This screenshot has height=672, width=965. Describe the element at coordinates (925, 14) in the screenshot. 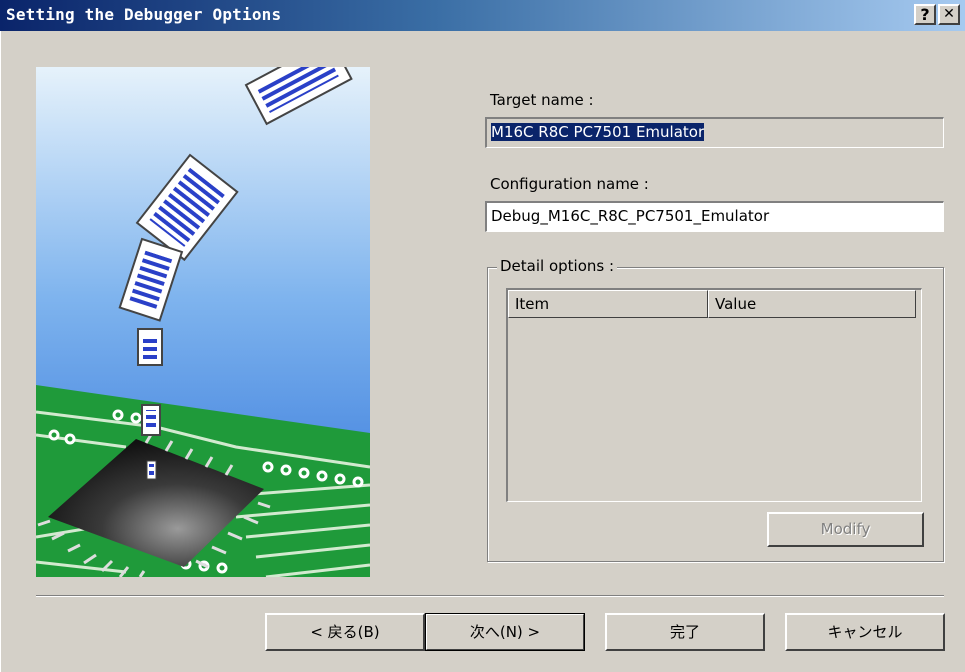

I see `help-button: ?` at that location.